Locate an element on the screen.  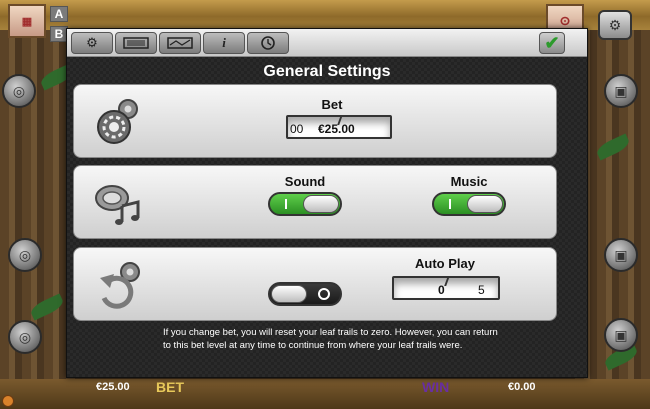
lines-icon is located at coordinates (180, 43).